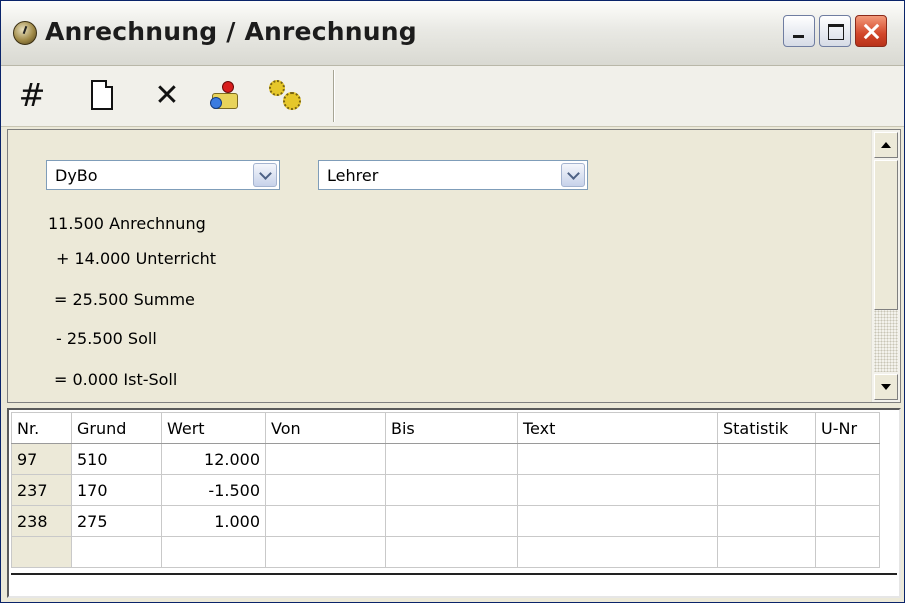 Image resolution: width=905 pixels, height=603 pixels. What do you see at coordinates (886, 235) in the screenshot?
I see `scrollbar-thumb` at bounding box center [886, 235].